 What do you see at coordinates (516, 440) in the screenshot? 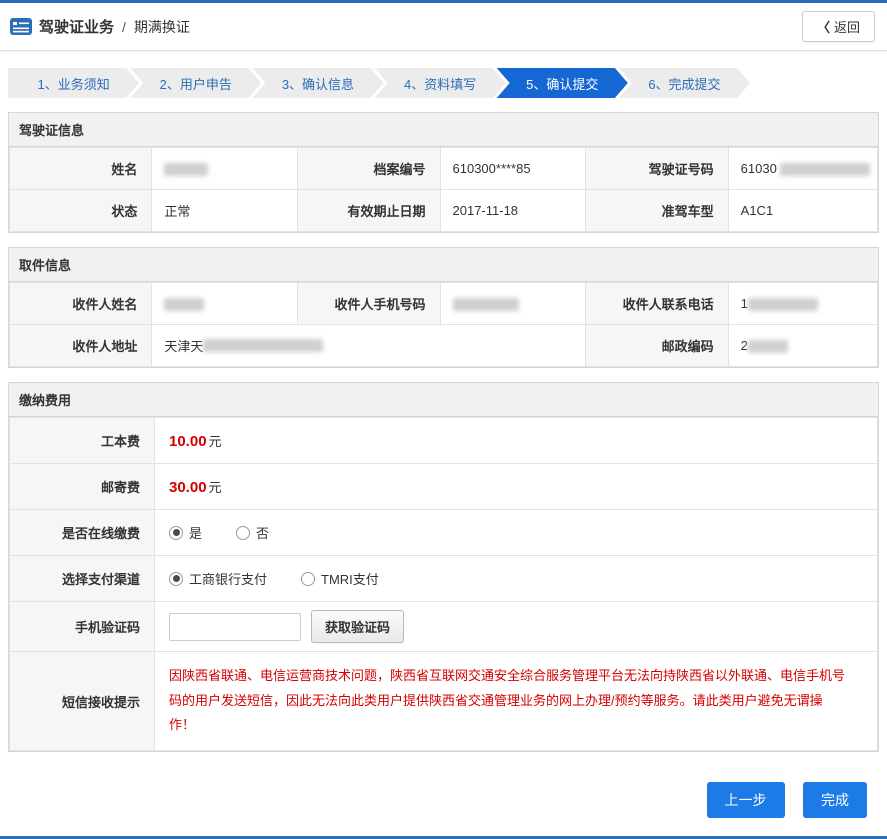
I see `production-fee-value: 10.00 元` at bounding box center [516, 440].